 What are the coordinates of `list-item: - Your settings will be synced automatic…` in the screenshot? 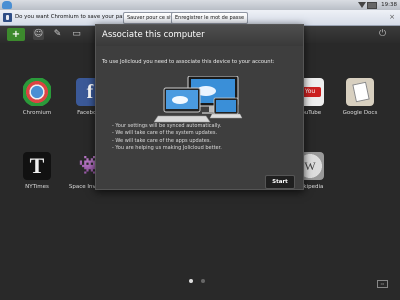 It's located at (167, 126).